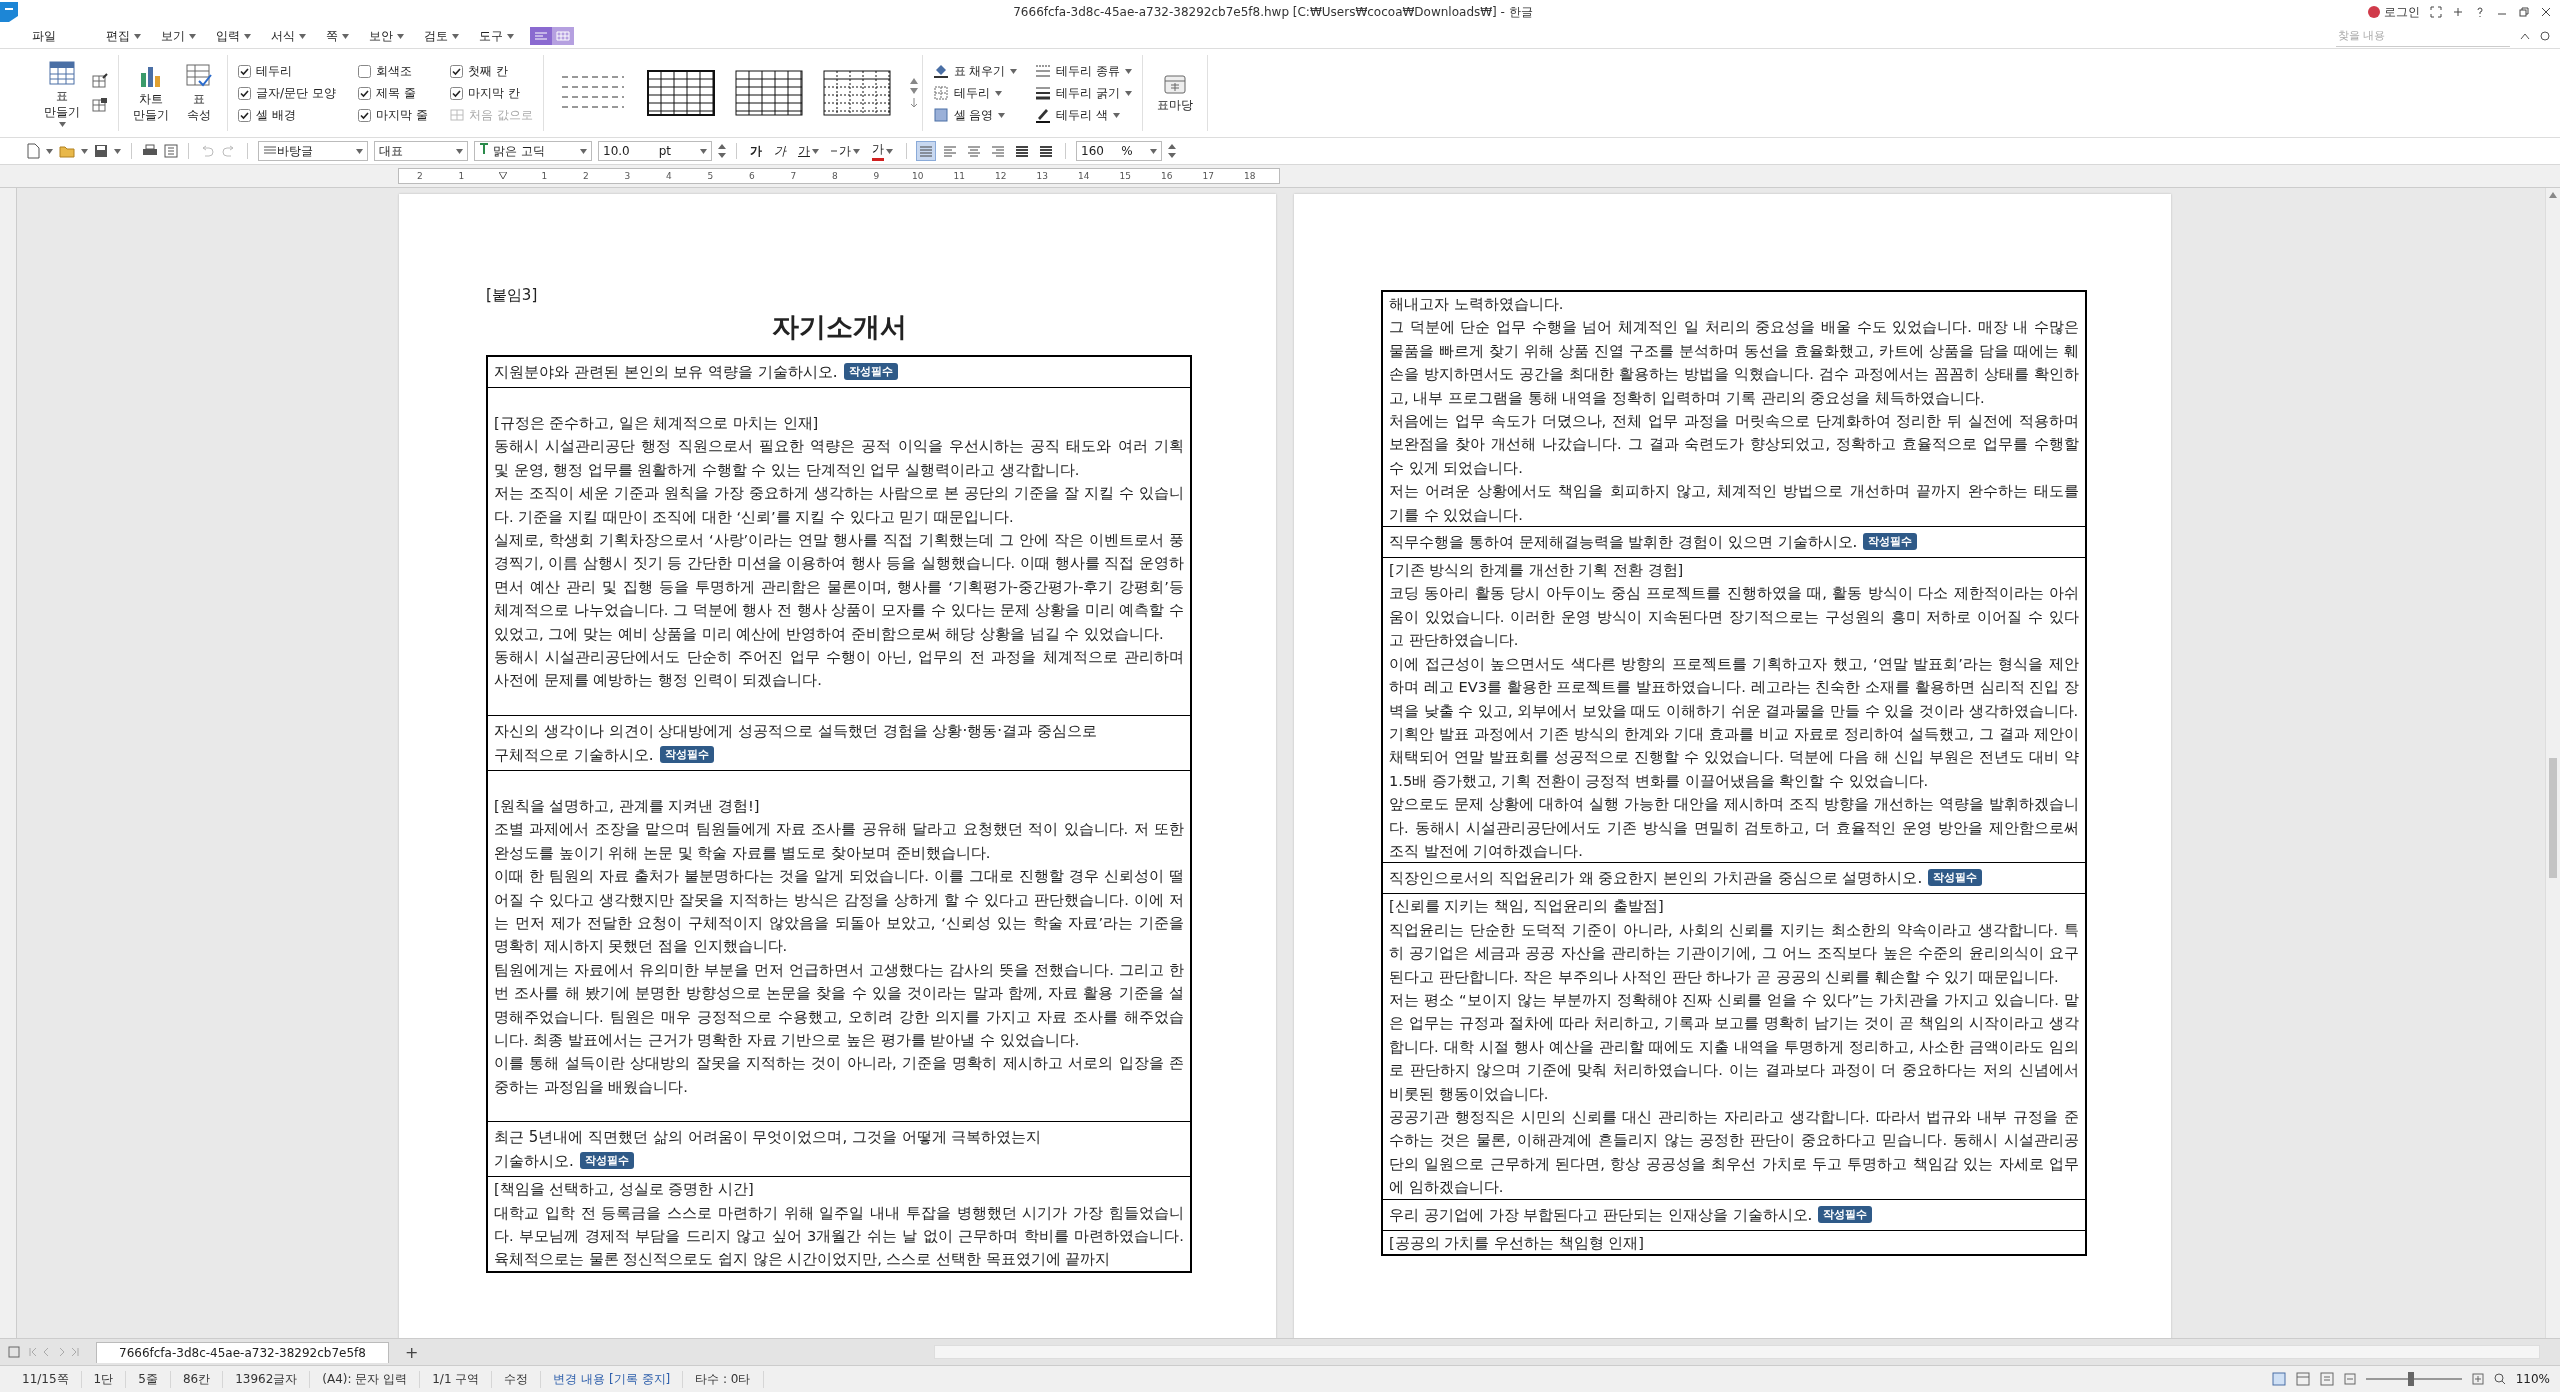  I want to click on italic-button: 가, so click(780, 151).